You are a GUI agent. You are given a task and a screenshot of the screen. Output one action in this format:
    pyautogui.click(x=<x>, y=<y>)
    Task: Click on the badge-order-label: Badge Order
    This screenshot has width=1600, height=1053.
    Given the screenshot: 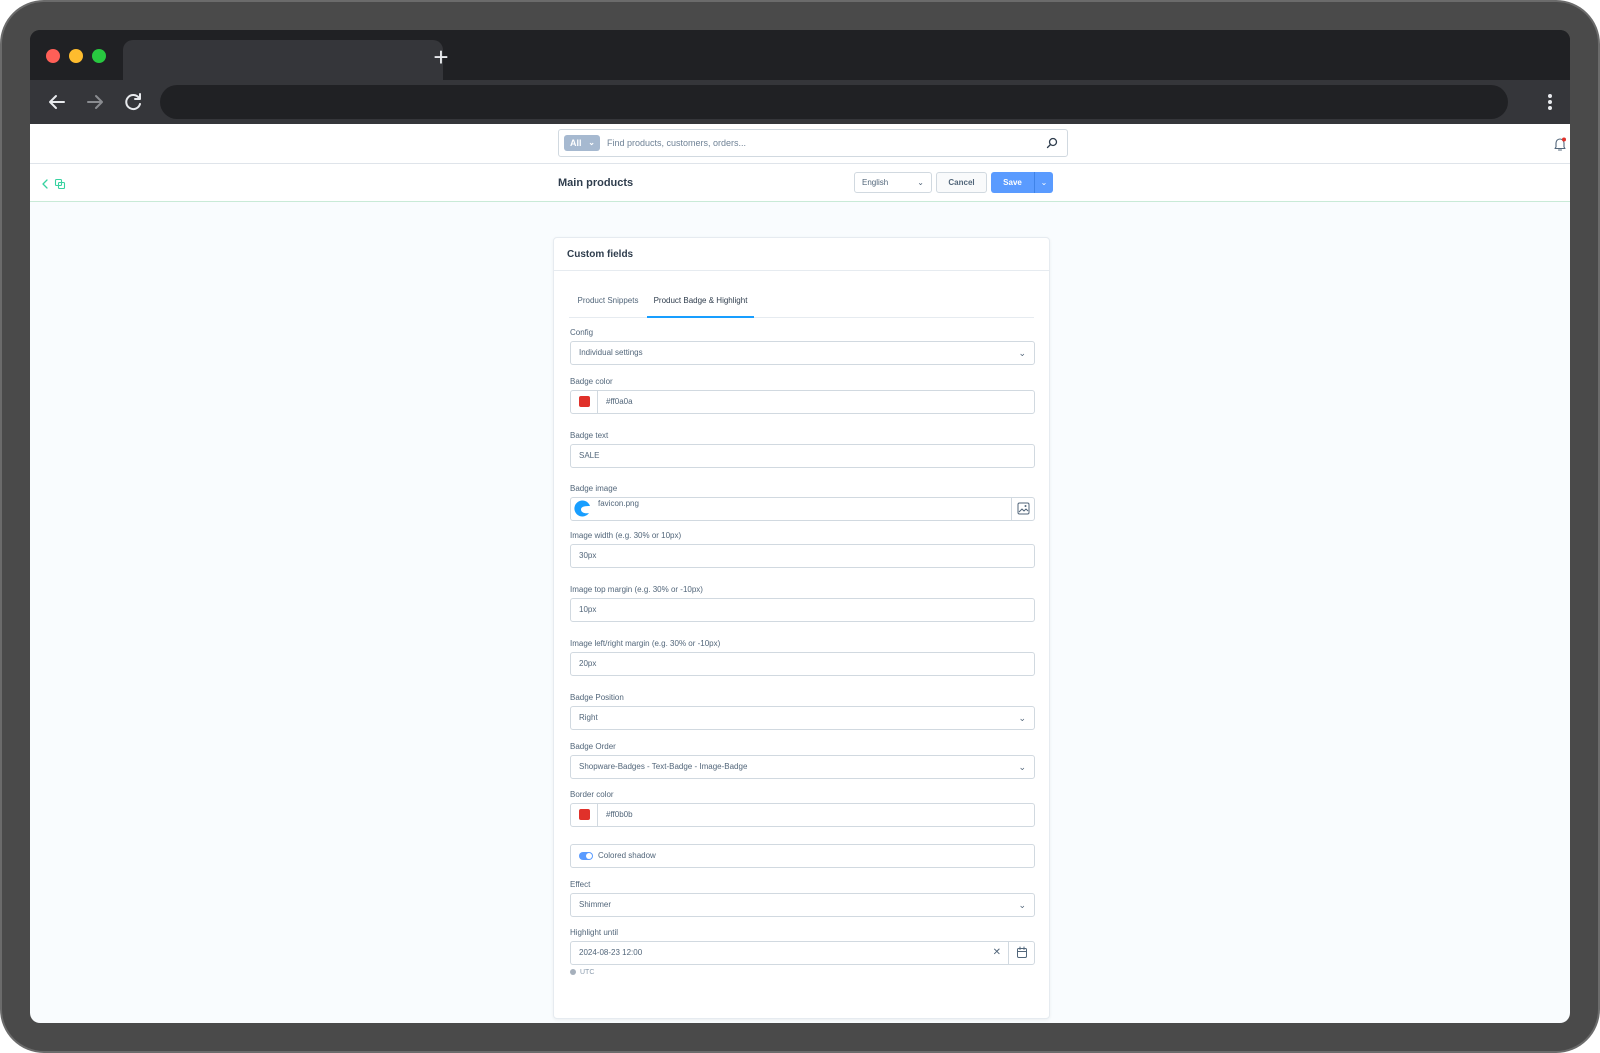 What is the action you would take?
    pyautogui.click(x=593, y=746)
    